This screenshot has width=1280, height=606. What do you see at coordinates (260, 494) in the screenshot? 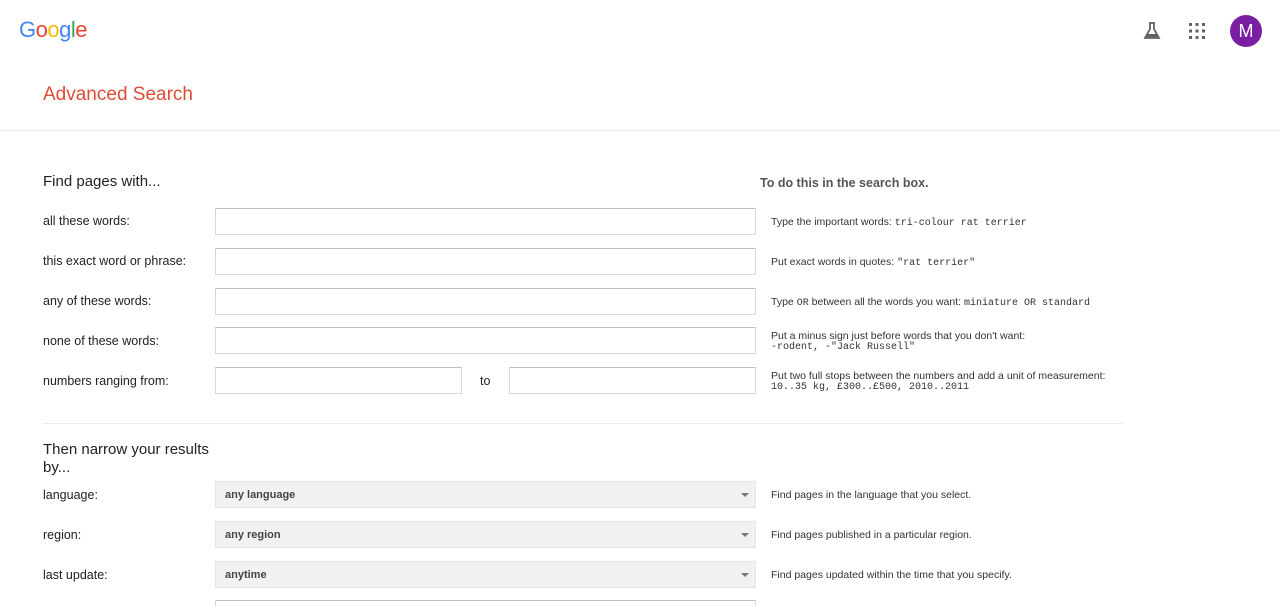
I see `language-selected-value: any language` at bounding box center [260, 494].